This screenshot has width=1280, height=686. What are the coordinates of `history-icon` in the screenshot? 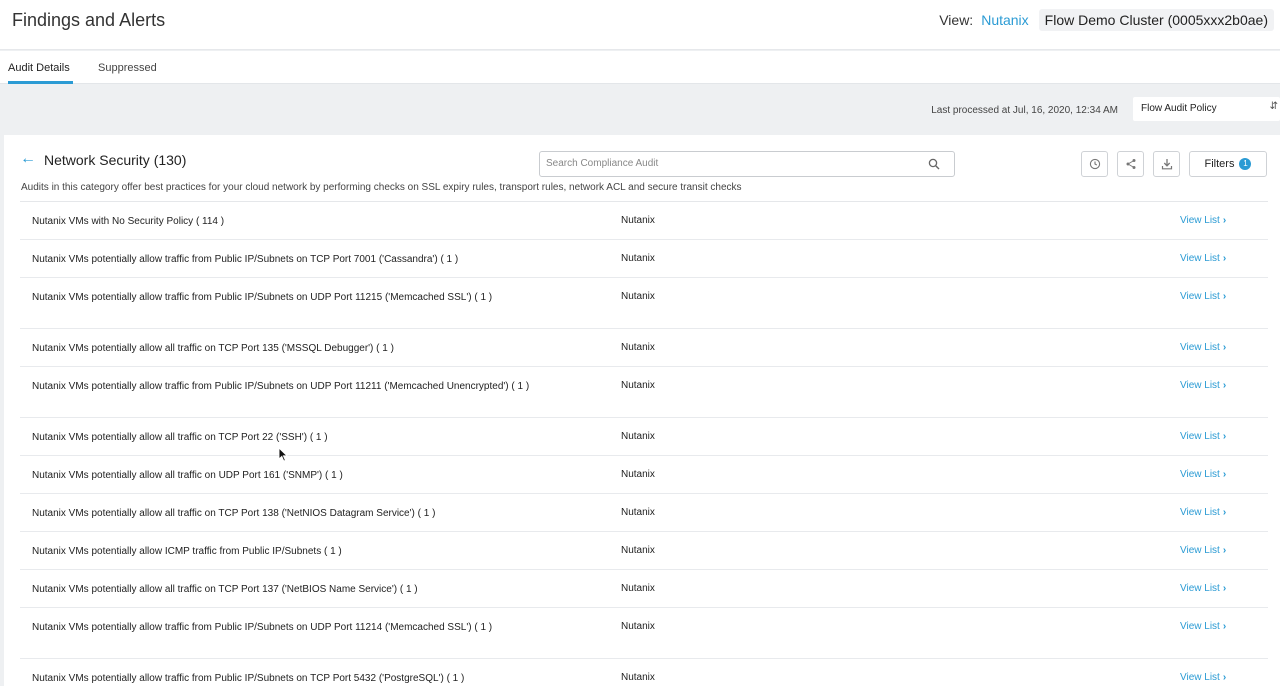 It's located at (1094, 164).